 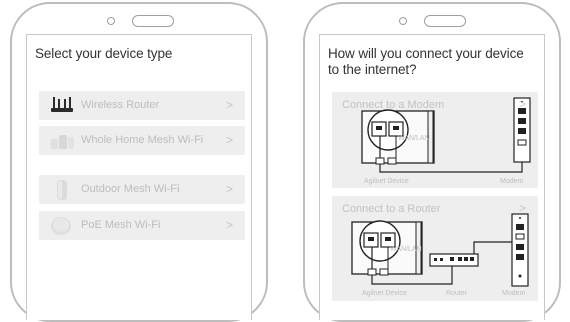 I want to click on option-label: Connect to a Router, so click(x=391, y=209).